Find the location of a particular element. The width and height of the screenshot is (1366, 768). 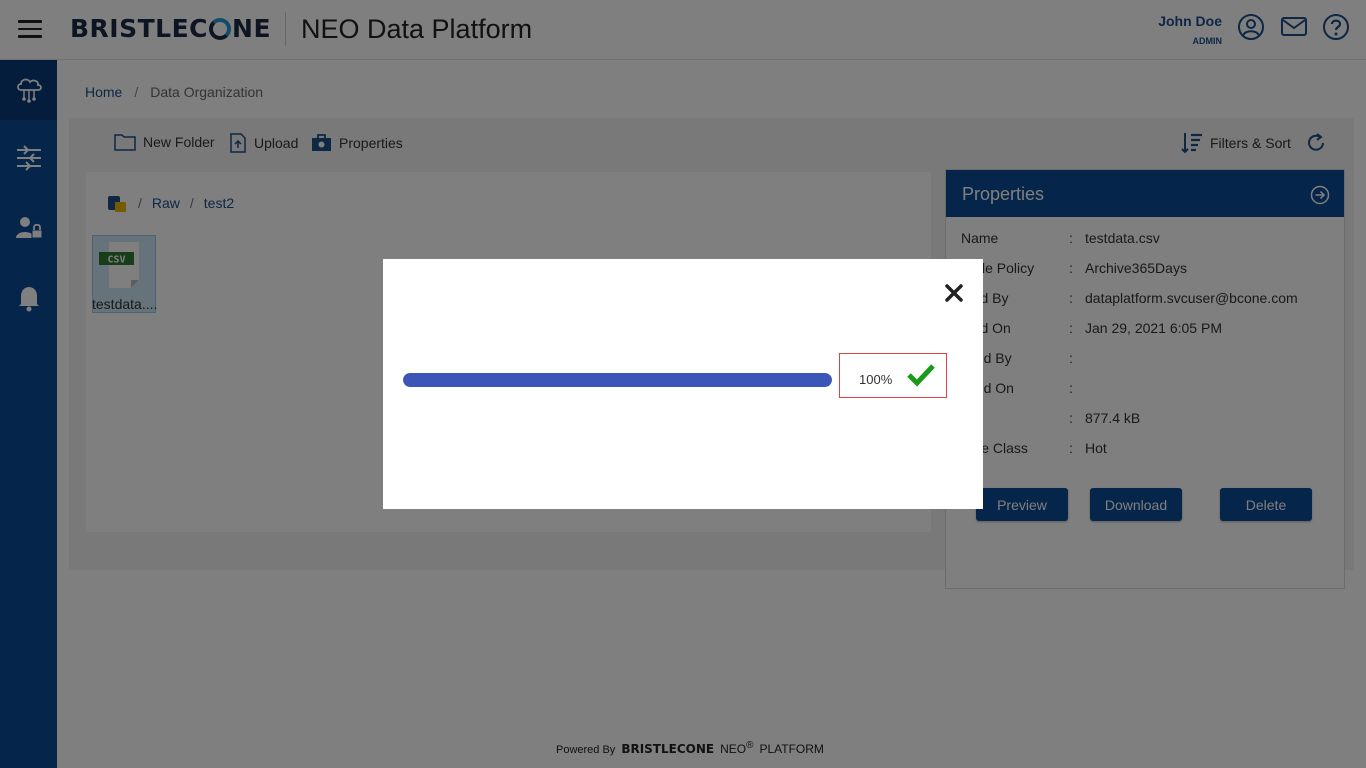

progress-status-box: 100% is located at coordinates (893, 375).